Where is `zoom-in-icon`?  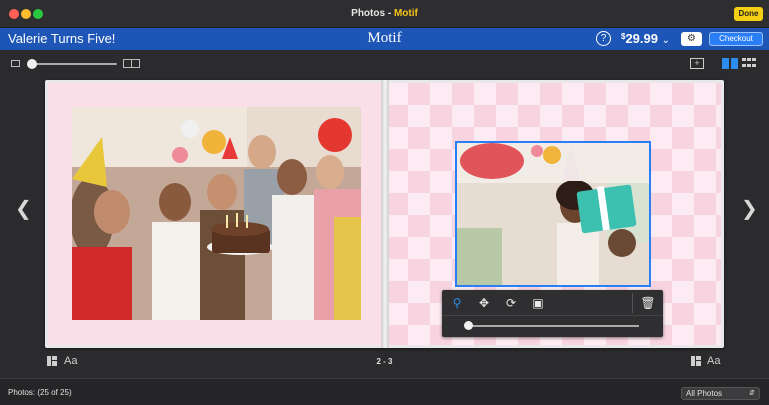
zoom-in-icon is located at coordinates (131, 63).